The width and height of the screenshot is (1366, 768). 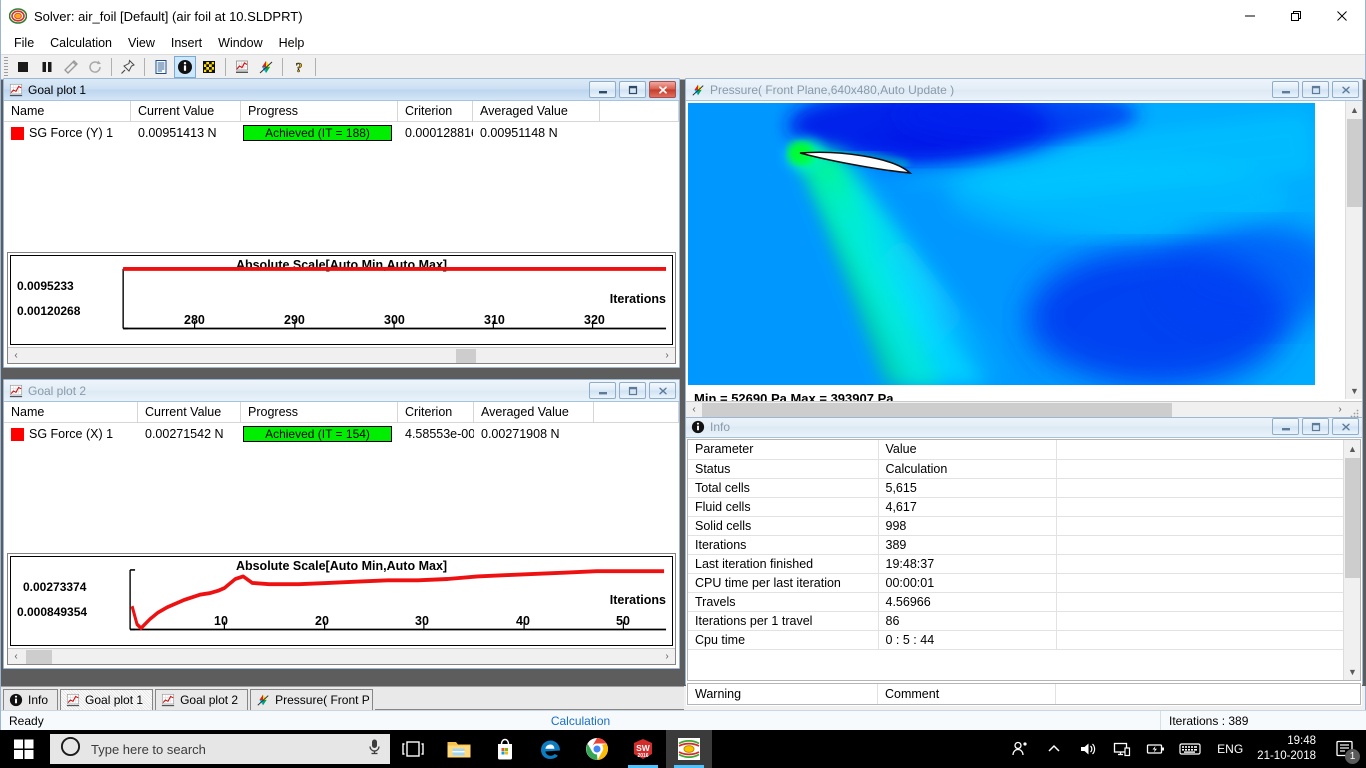 What do you see at coordinates (374, 749) in the screenshot?
I see `microphone-icon` at bounding box center [374, 749].